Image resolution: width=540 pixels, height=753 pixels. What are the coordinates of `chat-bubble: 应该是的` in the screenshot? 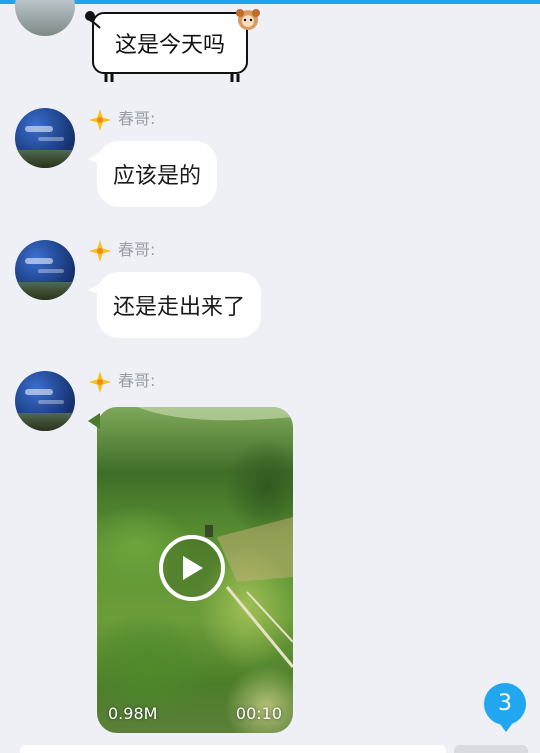 It's located at (153, 174).